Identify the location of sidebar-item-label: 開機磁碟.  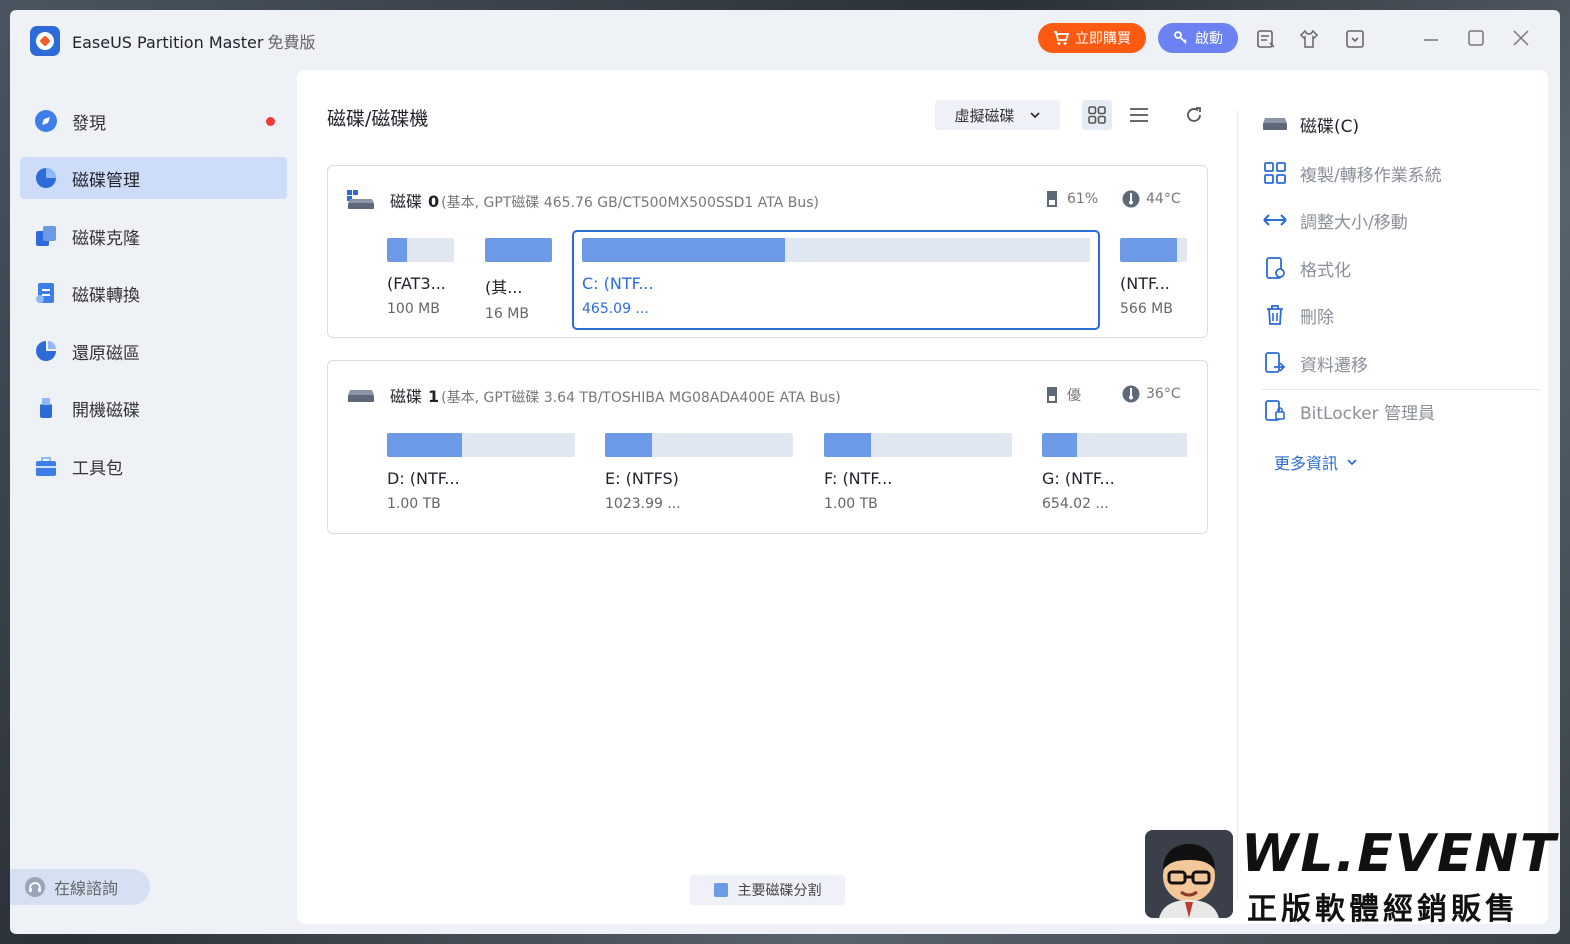
(106, 410).